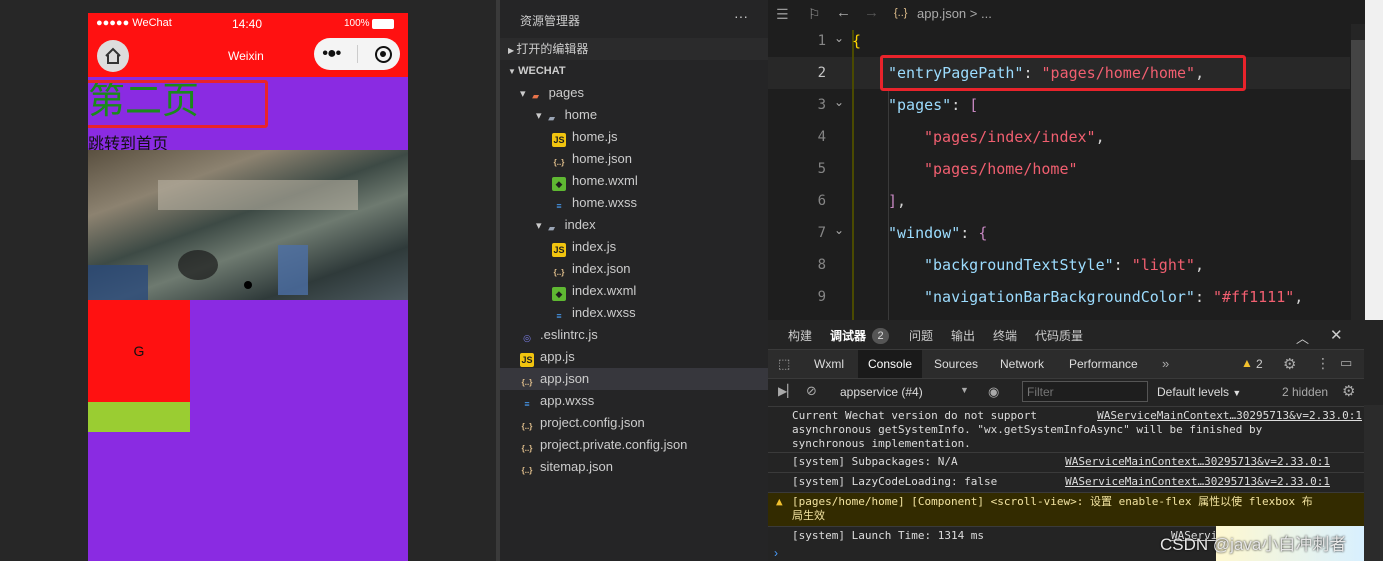  I want to click on tree-item: ▾ ▰ pages, so click(634, 93).